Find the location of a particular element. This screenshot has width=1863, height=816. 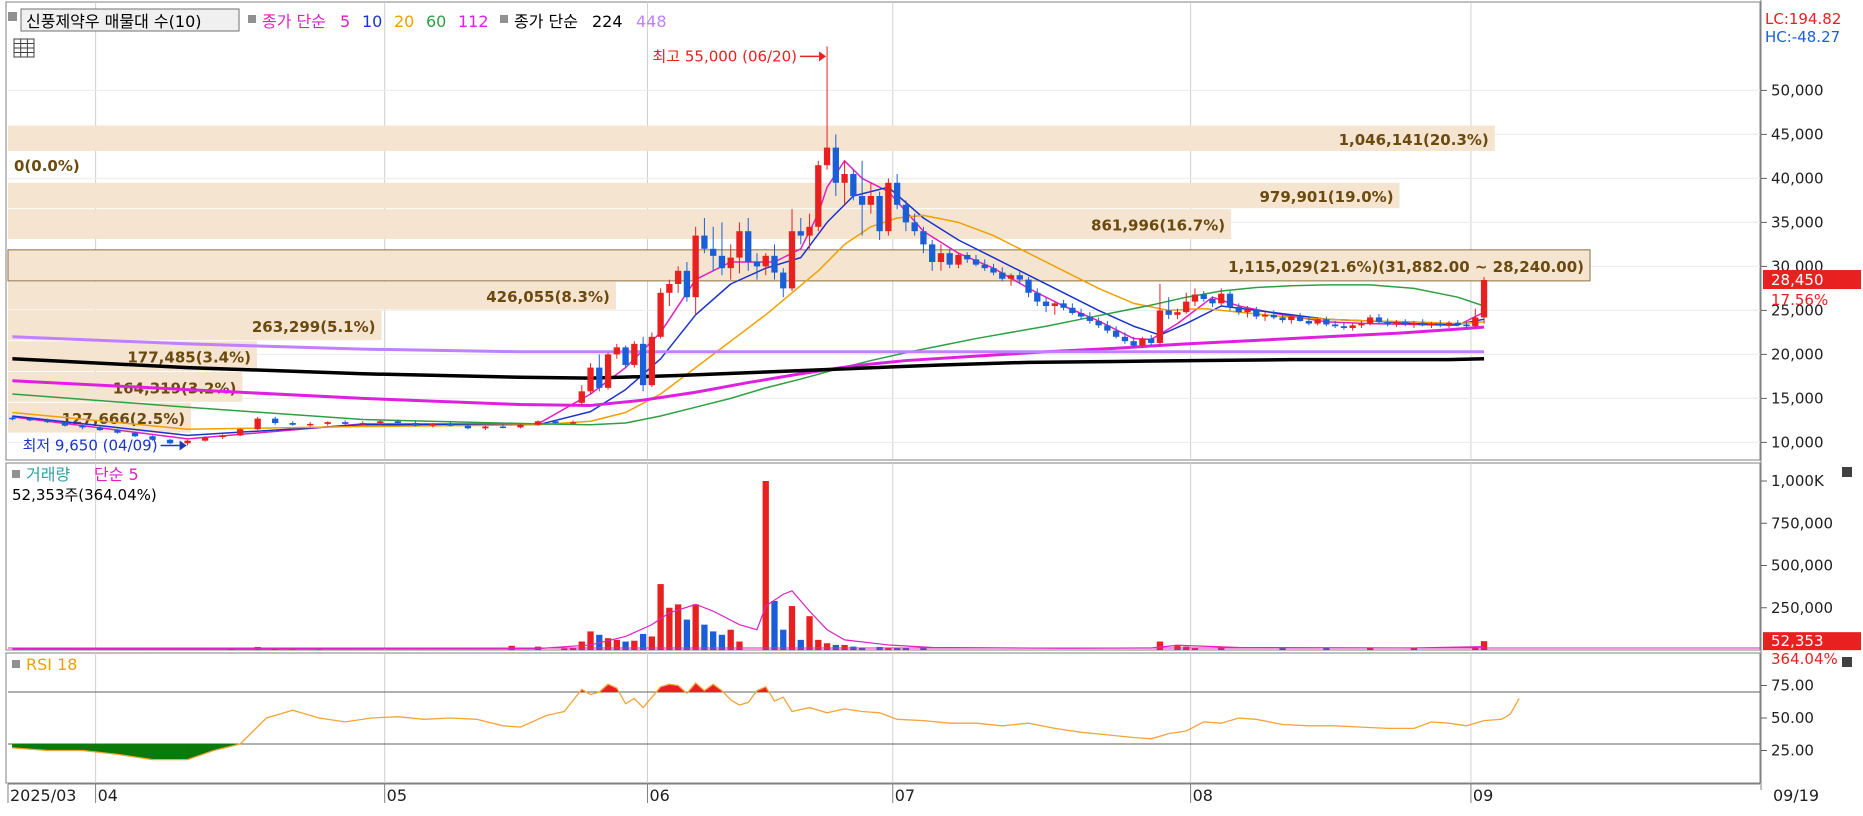

volume-tick-label: 500,000 is located at coordinates (1802, 566).